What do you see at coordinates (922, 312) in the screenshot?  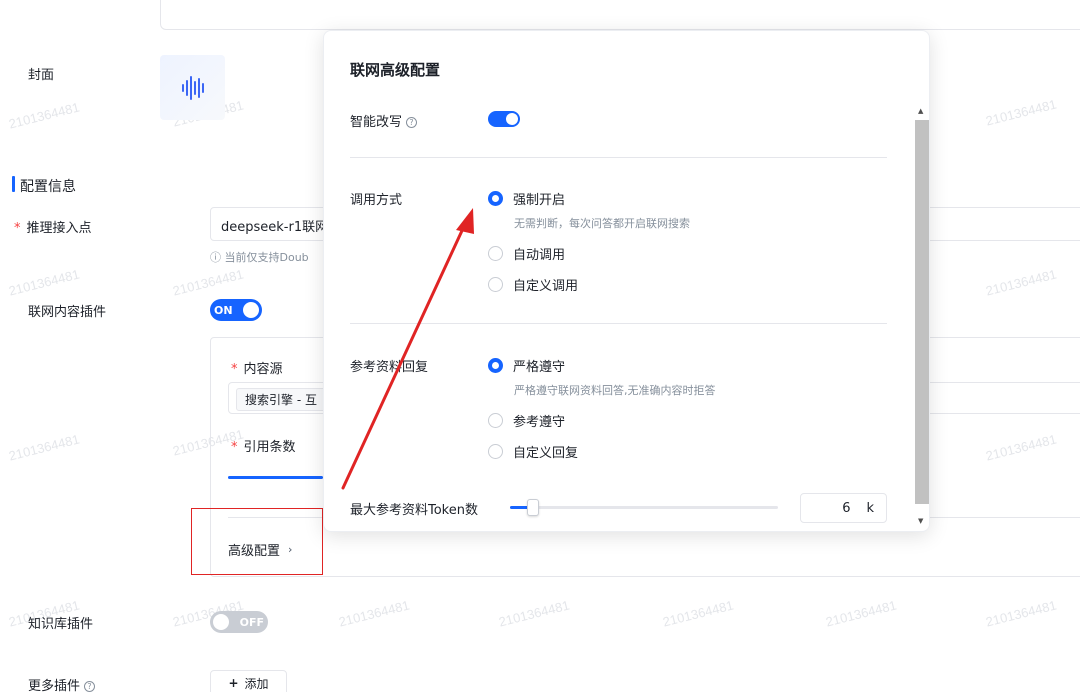 I see `scrollbar-thumb` at bounding box center [922, 312].